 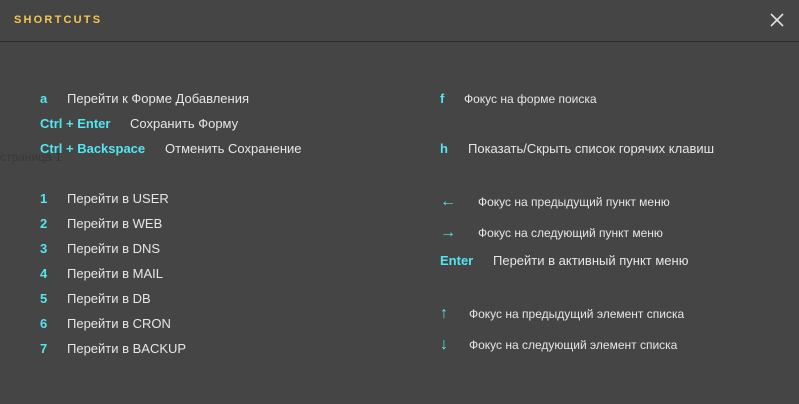 I want to click on shortcut-key: 1, so click(x=44, y=198).